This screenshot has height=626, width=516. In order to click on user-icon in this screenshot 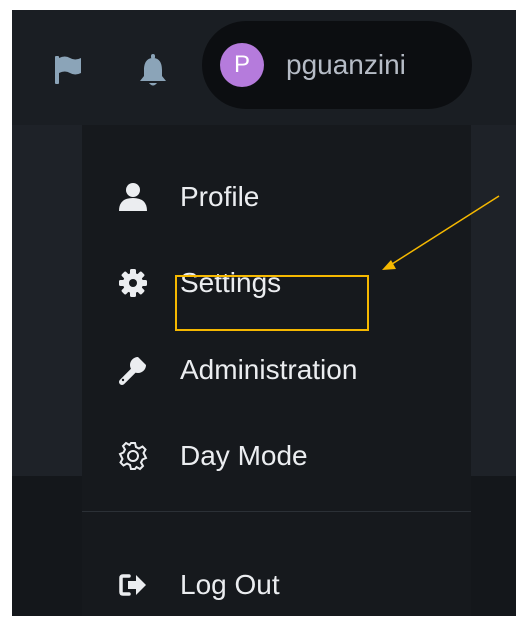, I will do `click(133, 197)`.